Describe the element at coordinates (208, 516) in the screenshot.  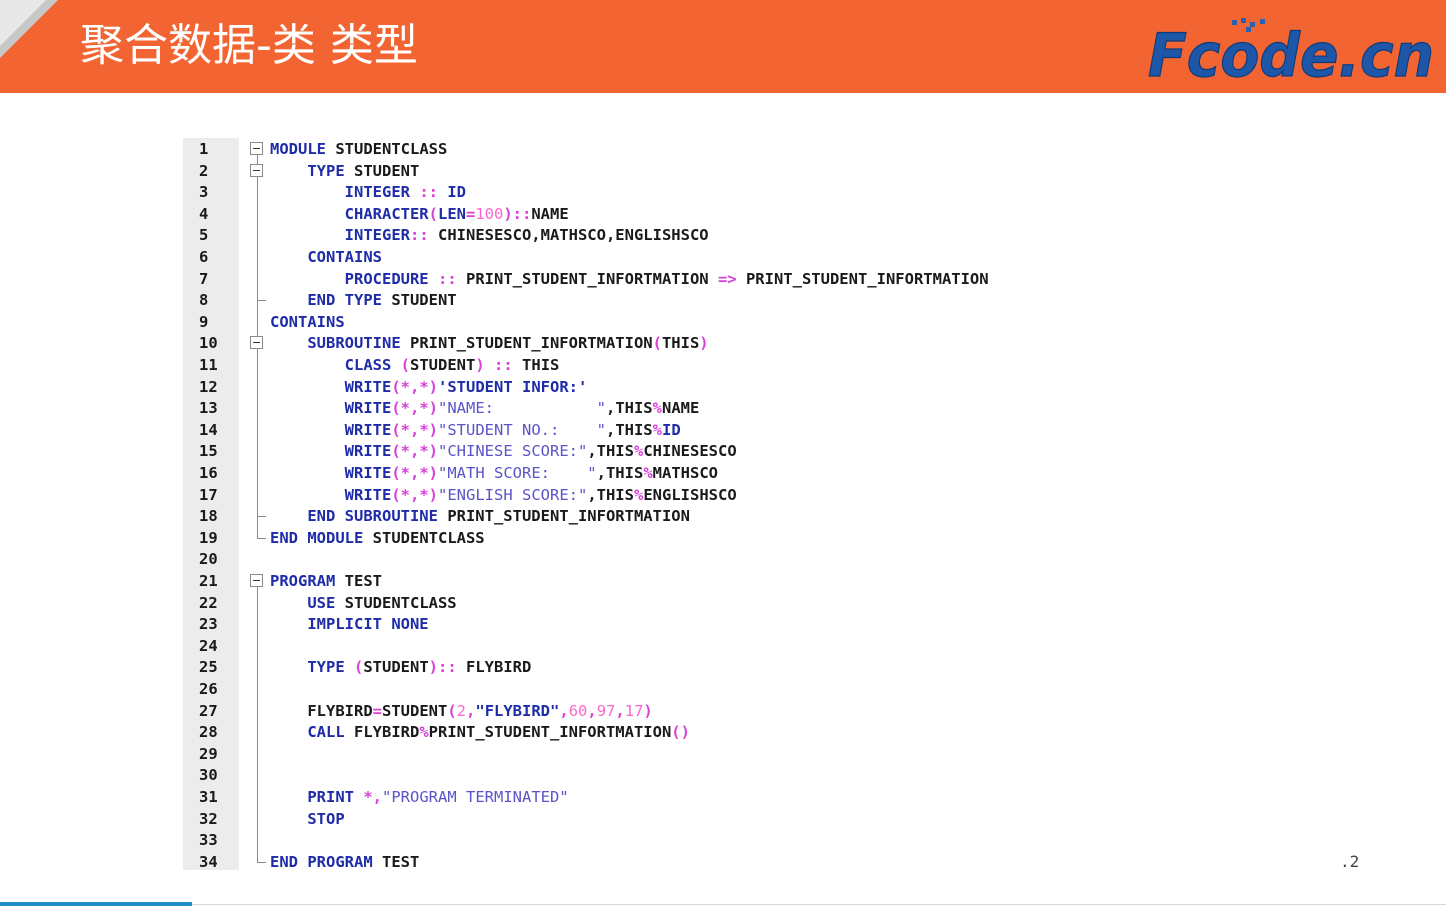
I see `line-number: 18` at that location.